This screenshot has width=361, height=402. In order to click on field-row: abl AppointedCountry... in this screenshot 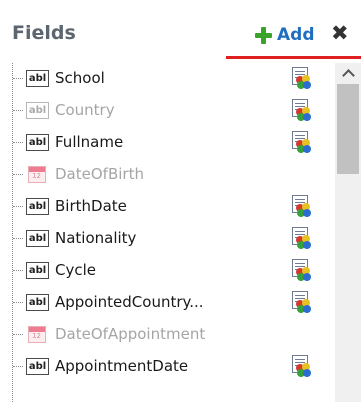, I will do `click(174, 303)`.